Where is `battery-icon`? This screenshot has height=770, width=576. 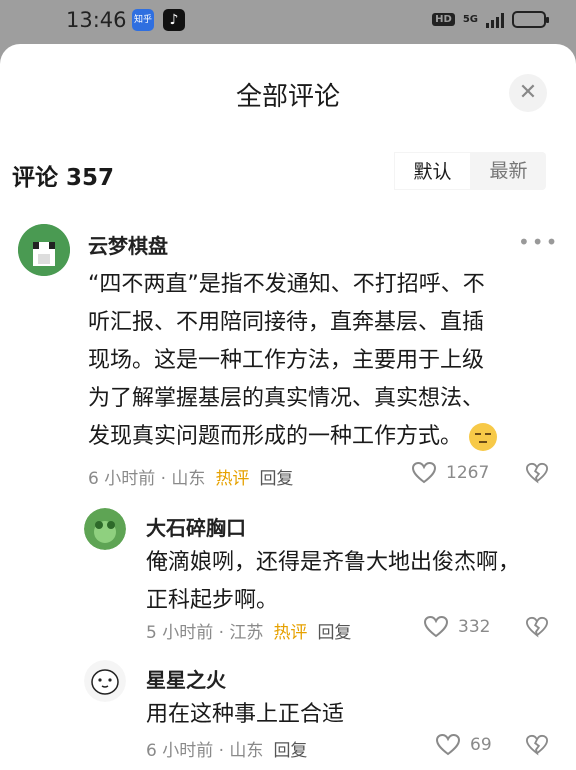
battery-icon is located at coordinates (530, 19).